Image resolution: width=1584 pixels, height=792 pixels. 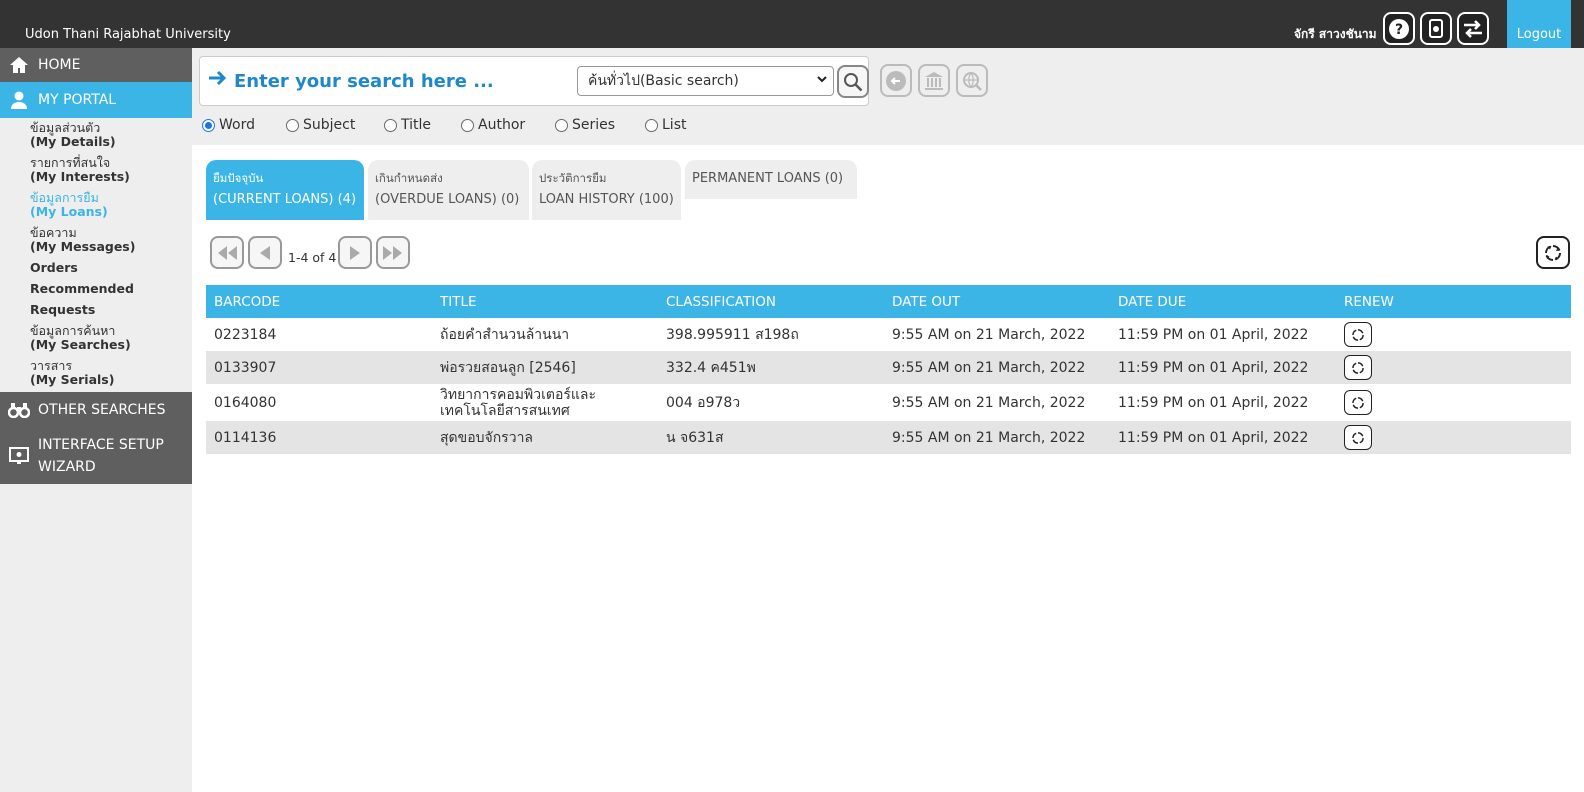 I want to click on classification-cell: 398.995911 ส198ถ, so click(x=771, y=334).